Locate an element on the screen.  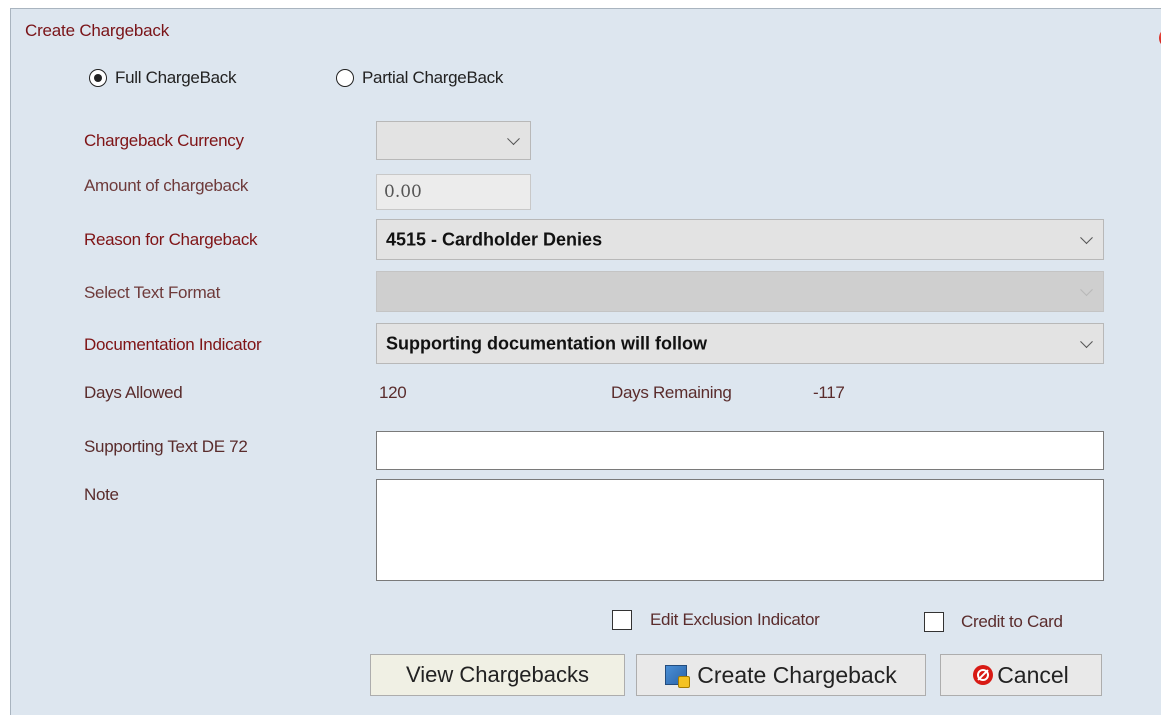
note-label: Note is located at coordinates (101, 494).